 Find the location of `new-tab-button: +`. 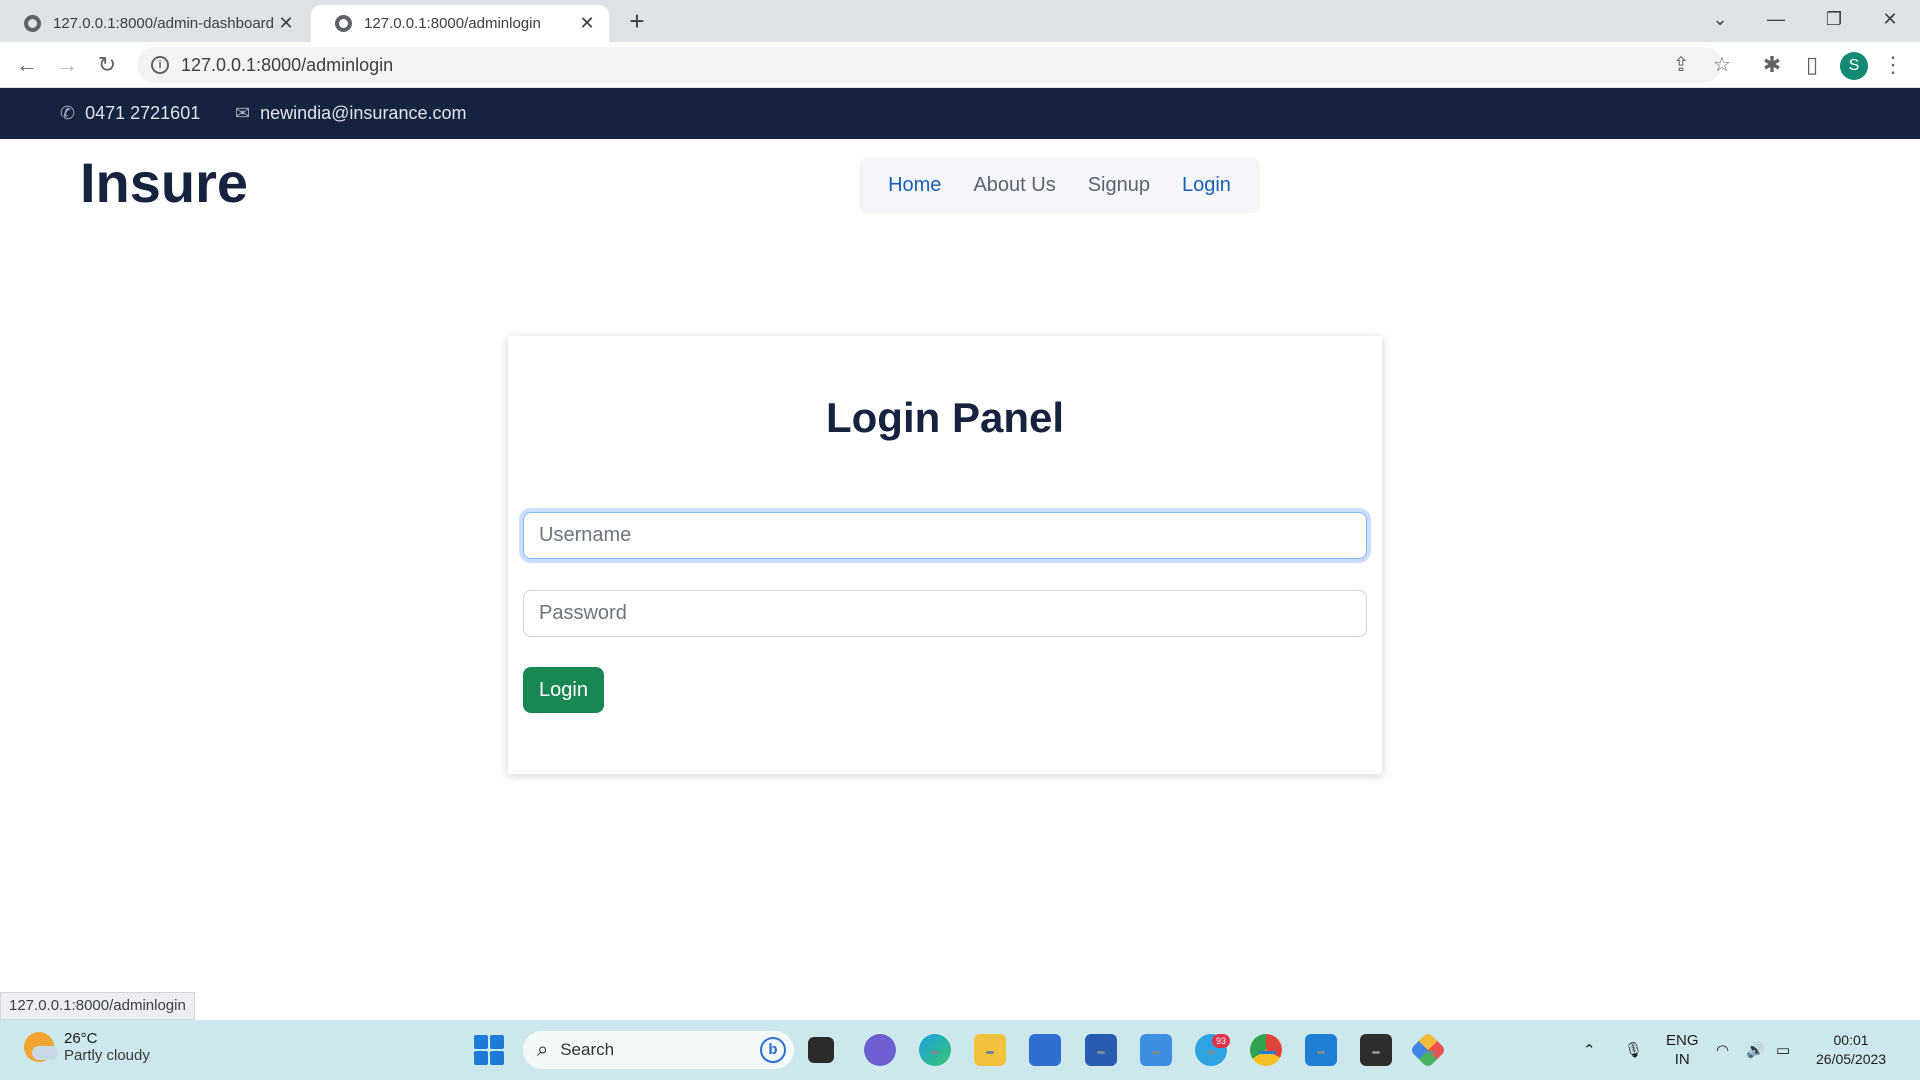

new-tab-button: + is located at coordinates (637, 21).